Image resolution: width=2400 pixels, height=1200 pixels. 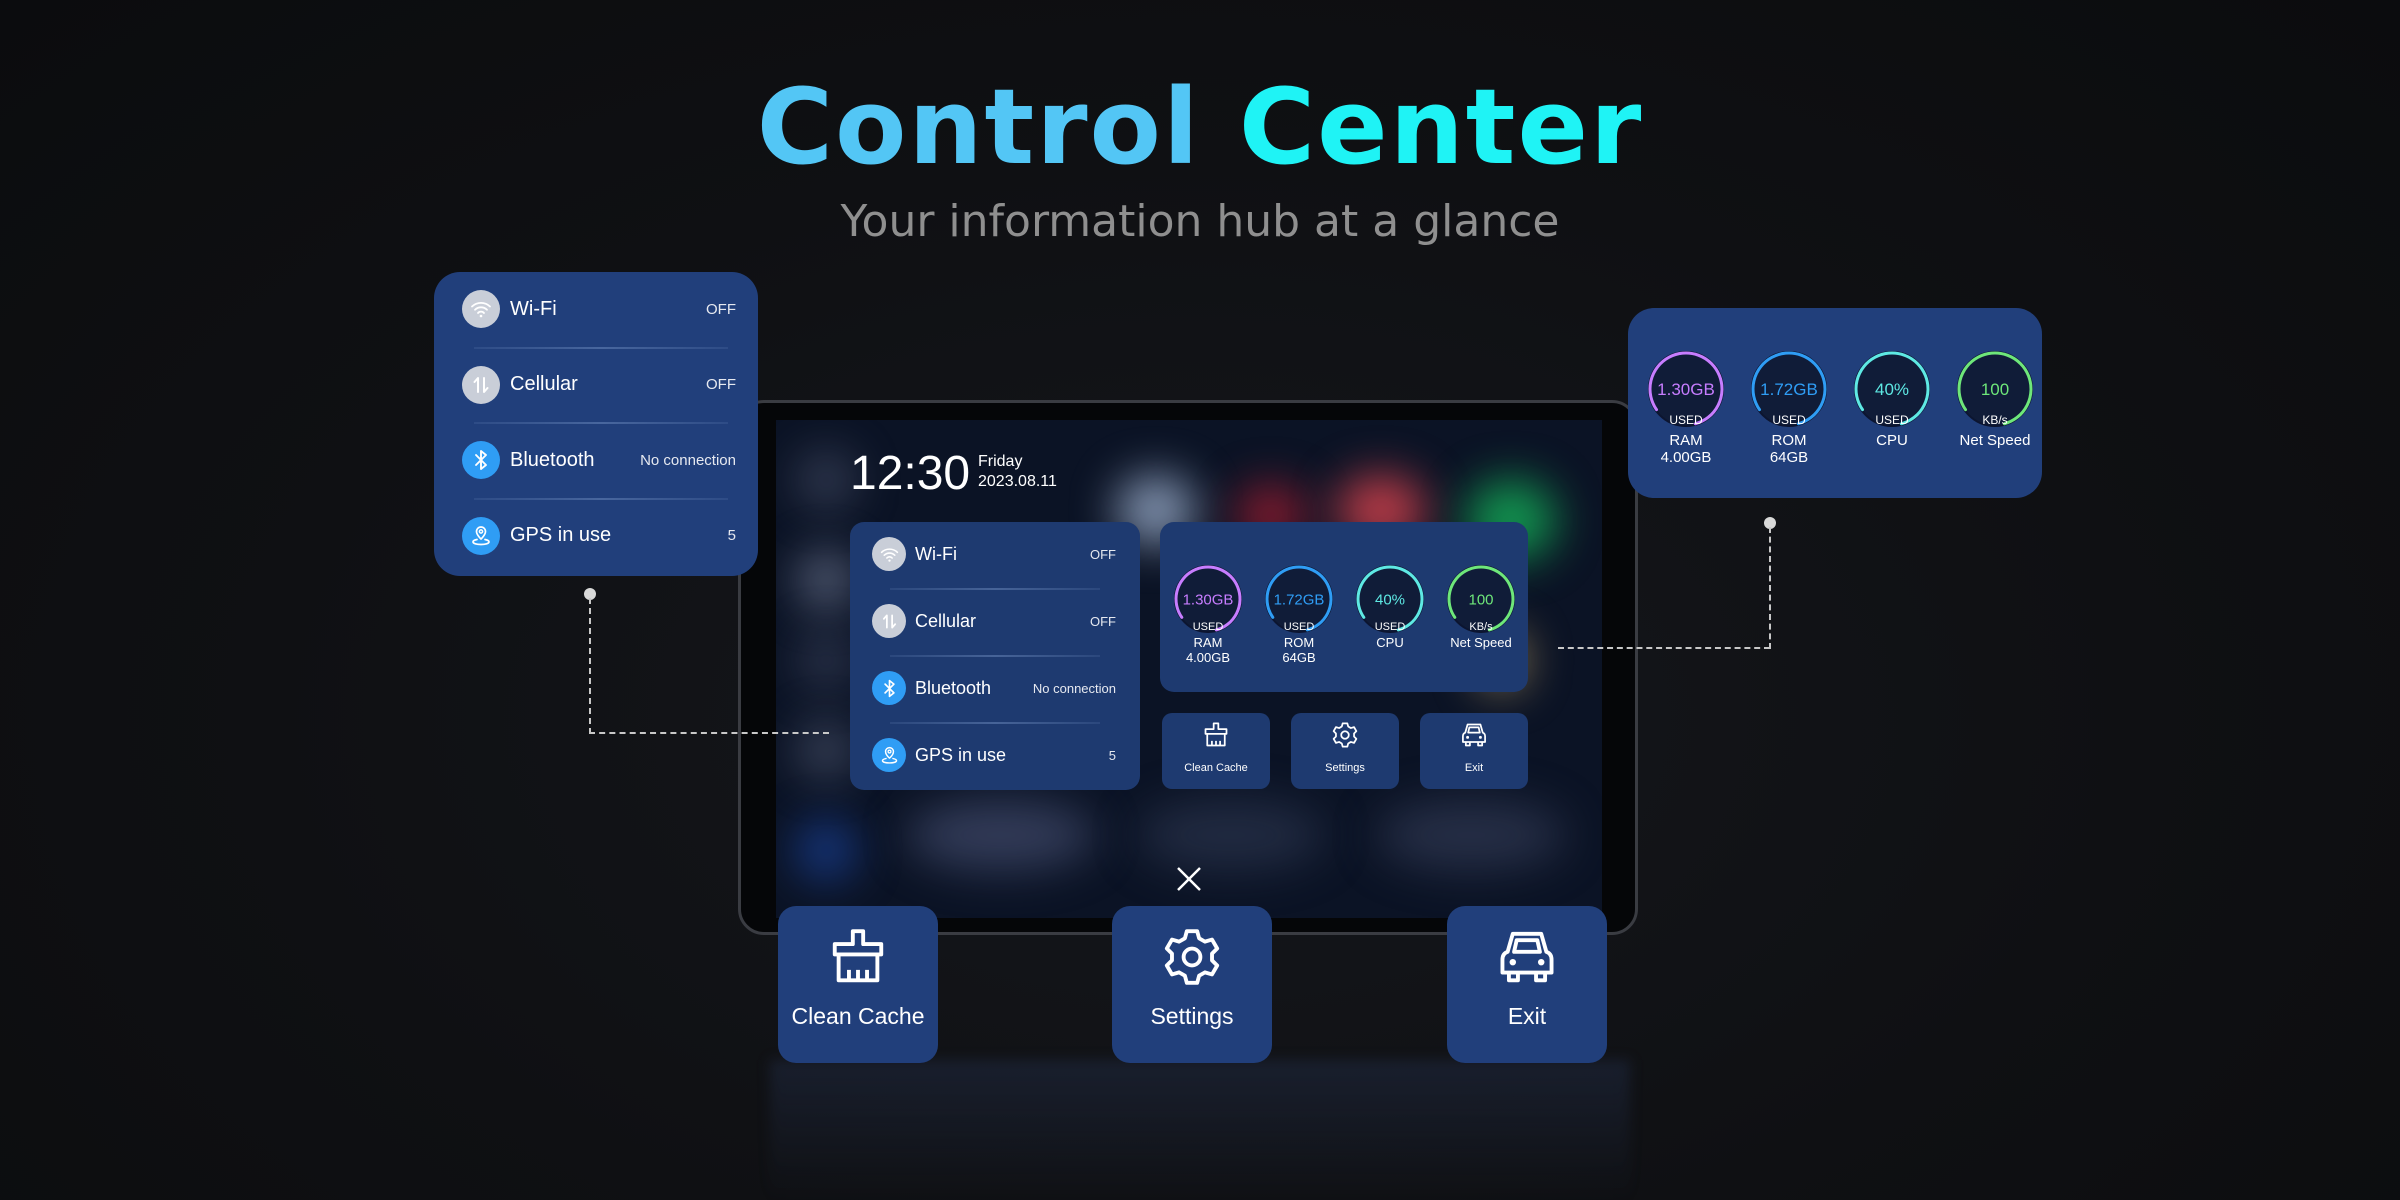 I want to click on bluetooth-icon, so click(x=889, y=688).